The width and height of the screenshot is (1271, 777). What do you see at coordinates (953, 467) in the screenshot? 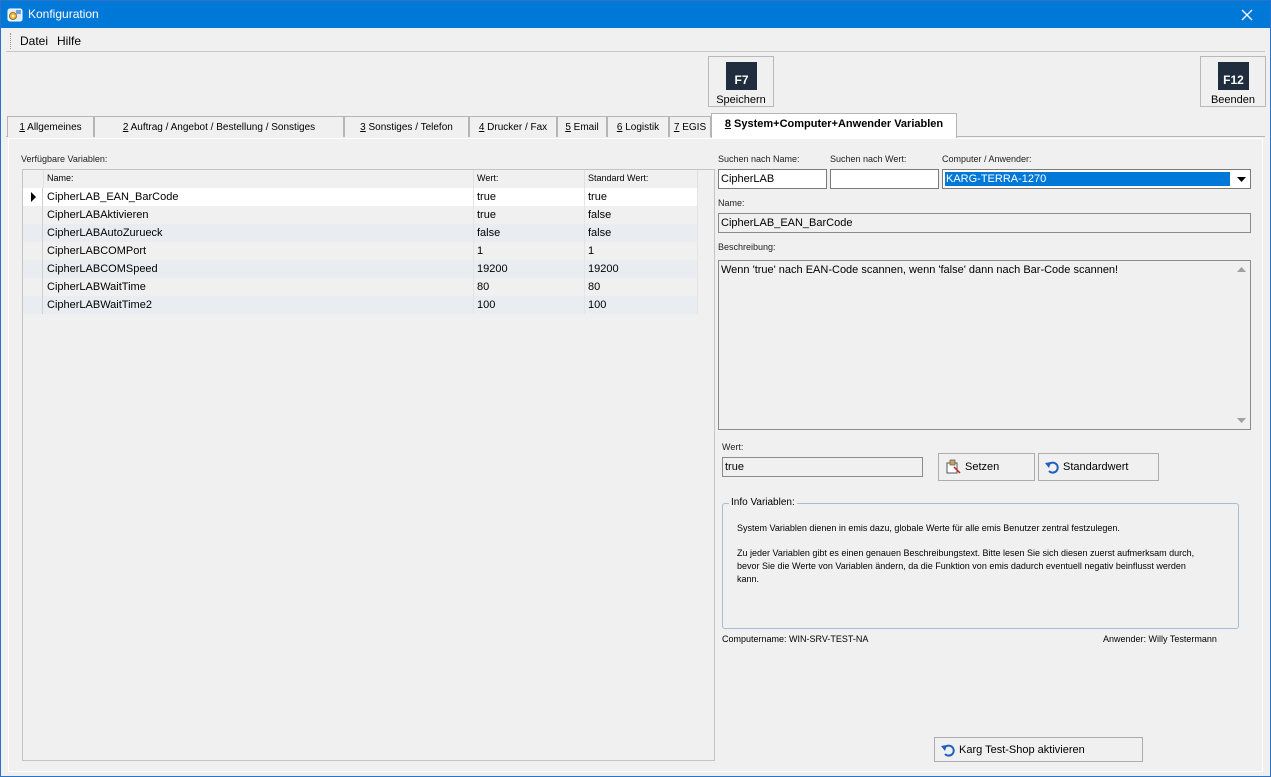
I see `set-icon` at bounding box center [953, 467].